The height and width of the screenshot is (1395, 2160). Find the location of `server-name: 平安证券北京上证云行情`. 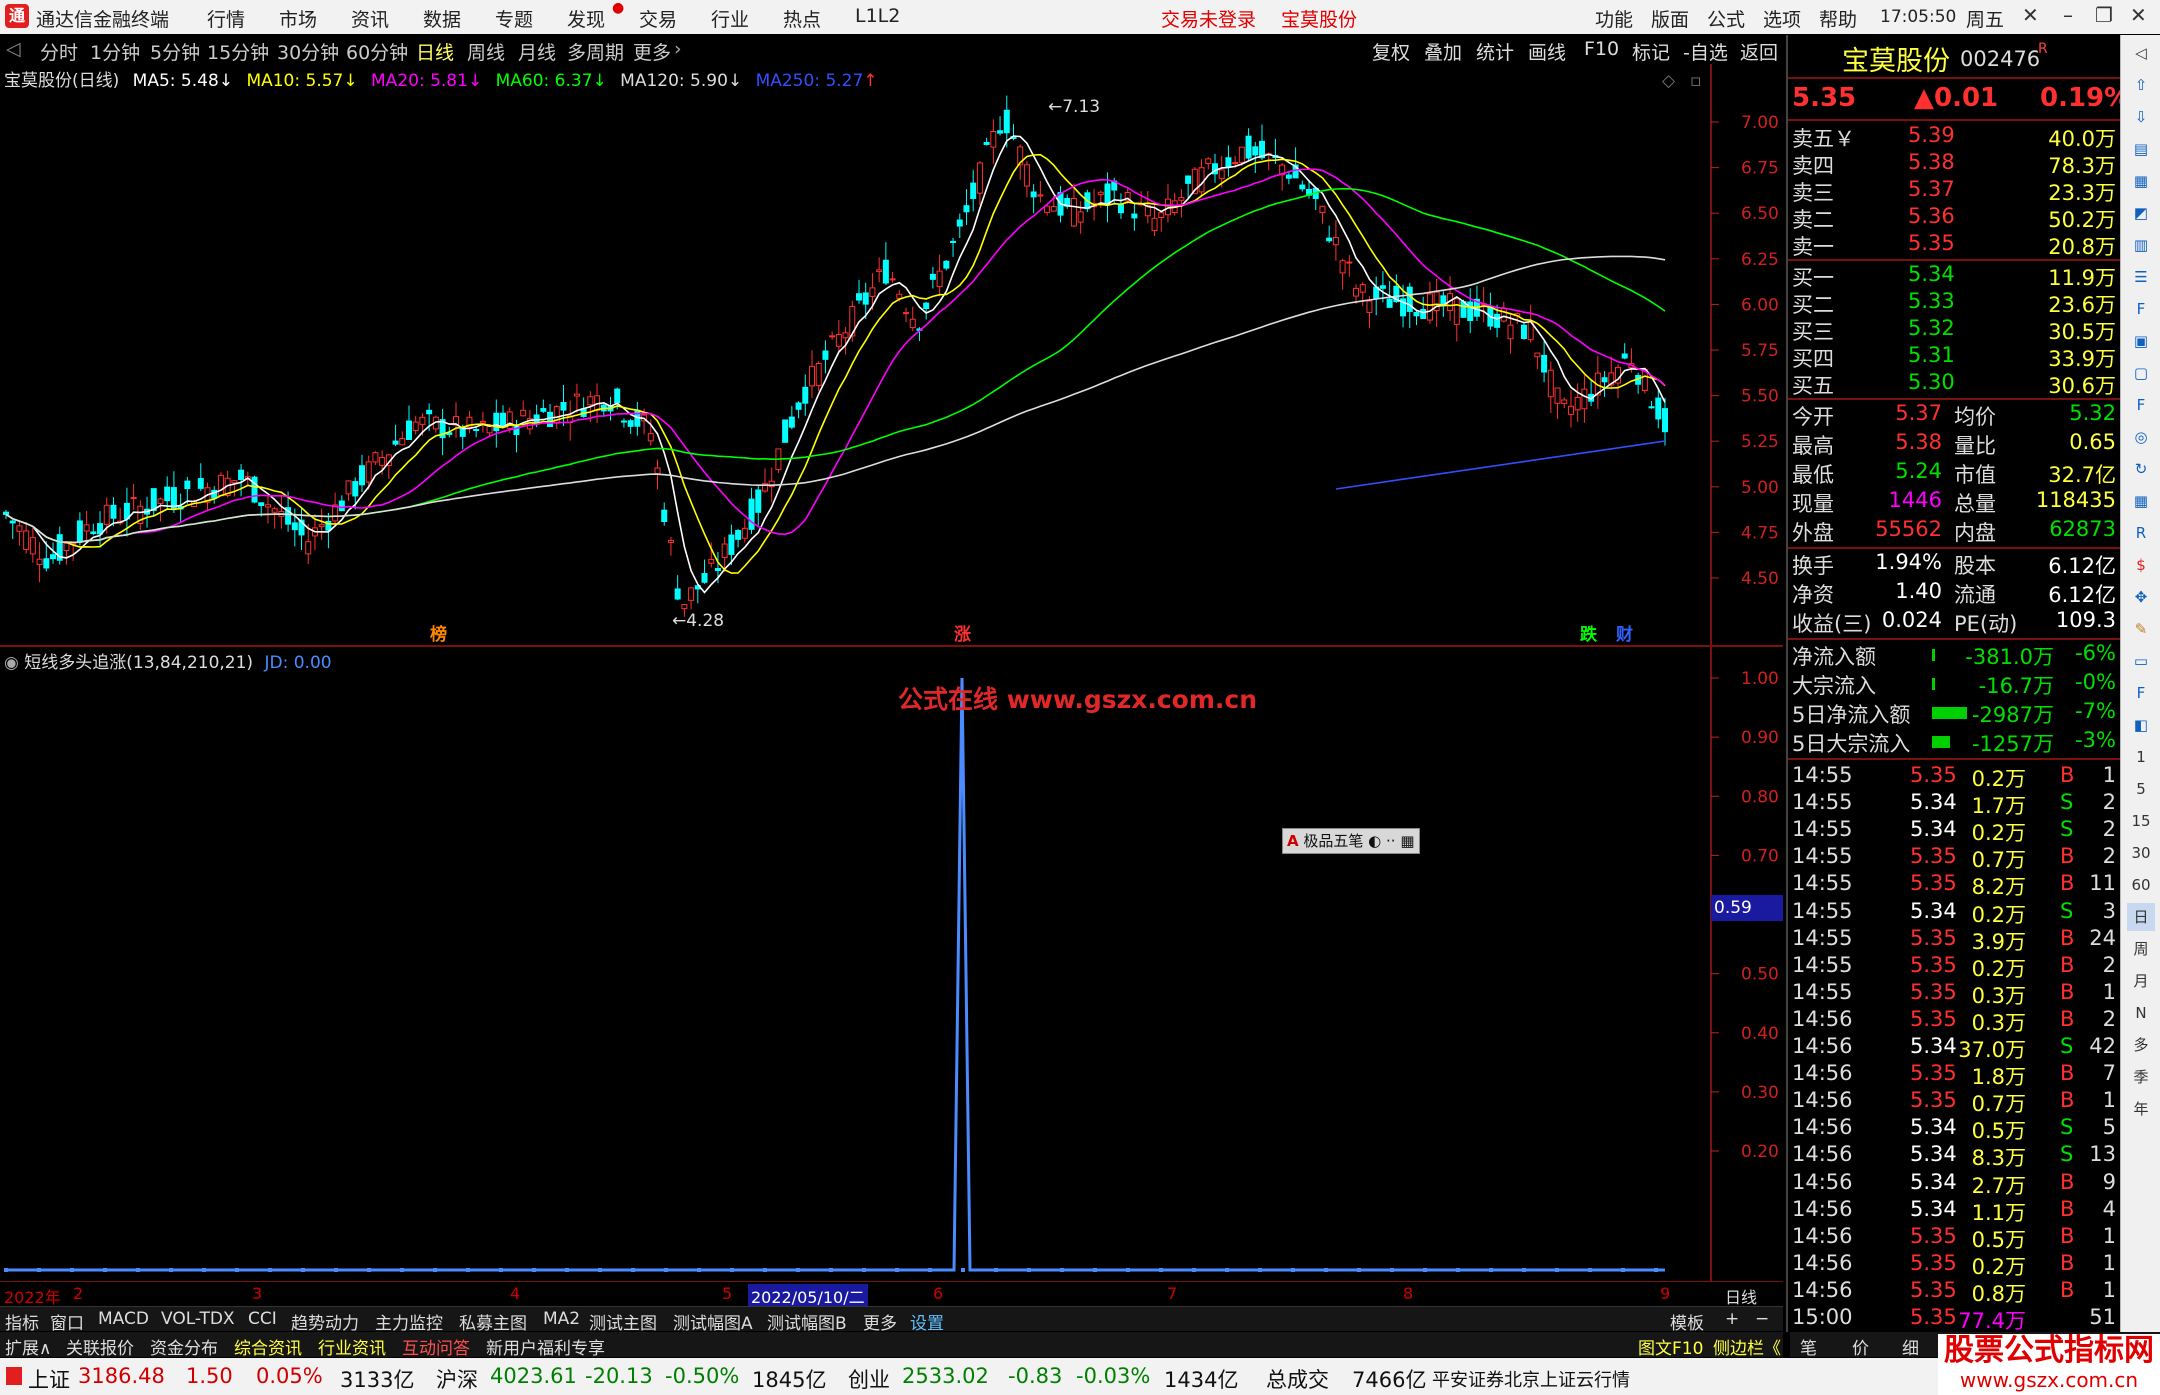

server-name: 平安证券北京上证云行情 is located at coordinates (1531, 1379).